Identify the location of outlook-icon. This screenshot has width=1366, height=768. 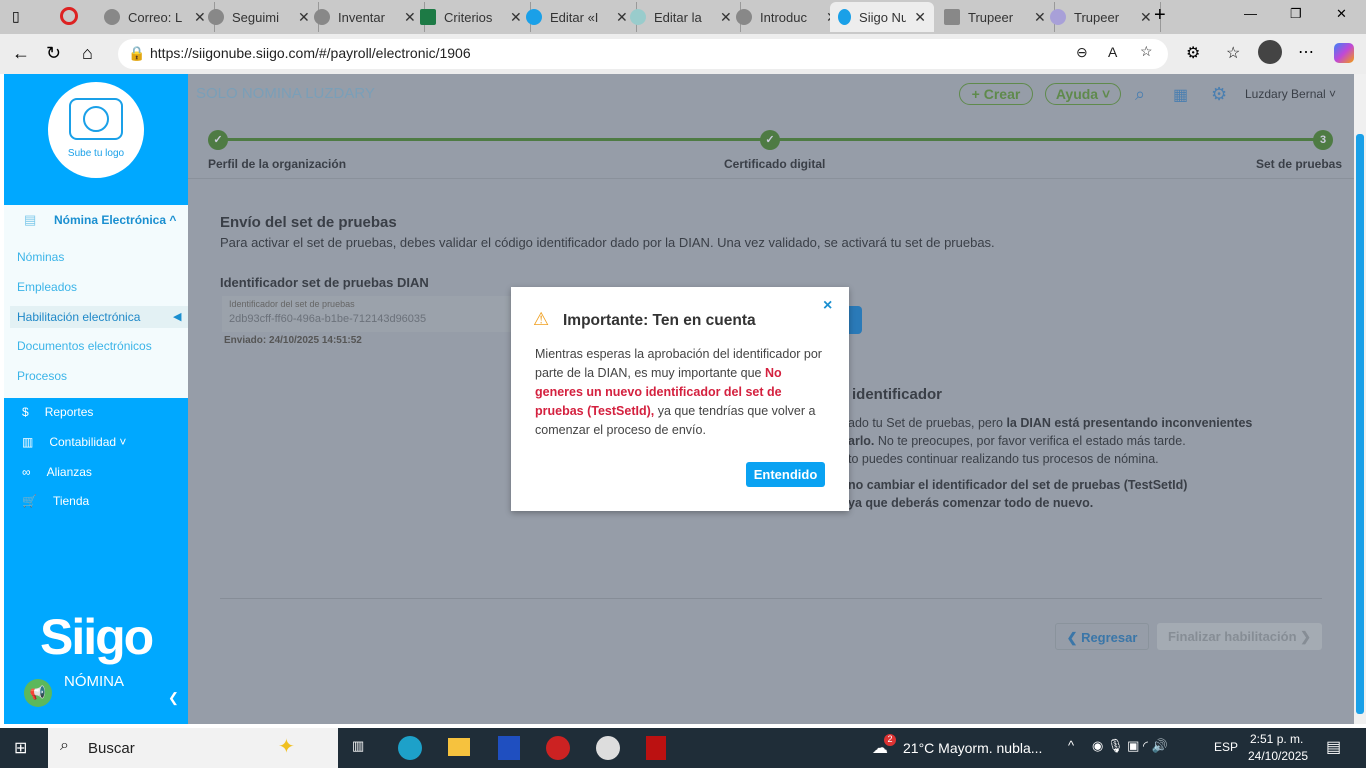
(112, 17).